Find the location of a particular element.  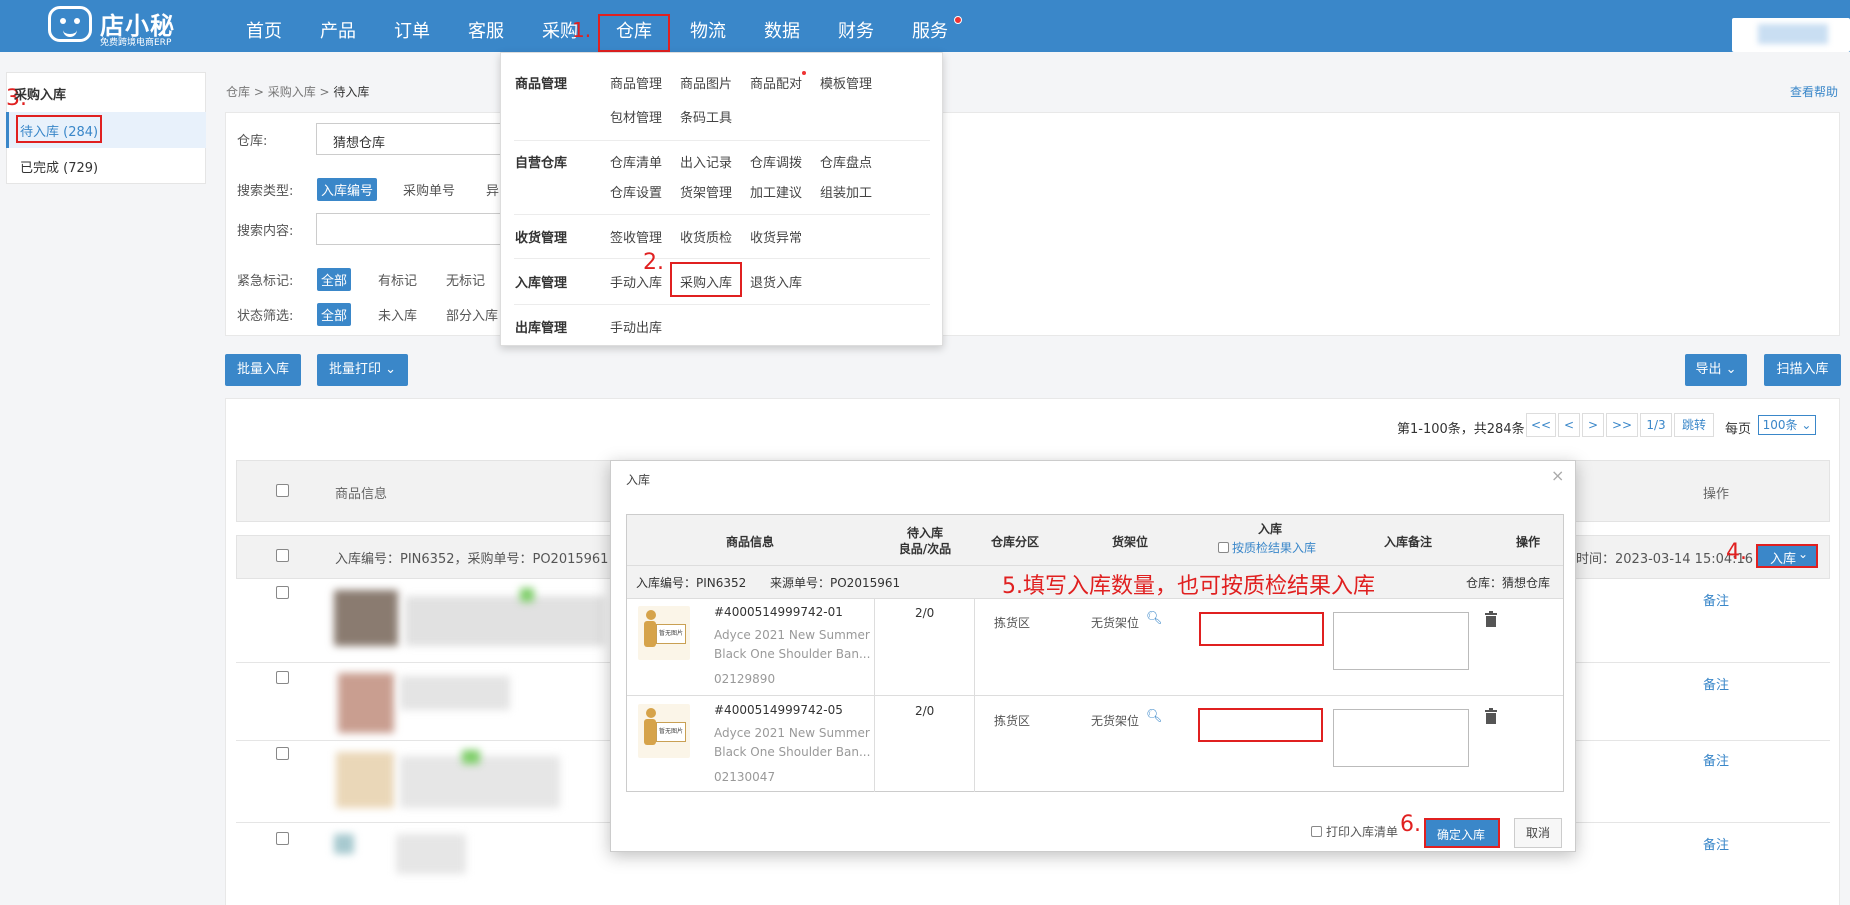

sidebar-item-completed: 已完成 (729) is located at coordinates (59, 166).